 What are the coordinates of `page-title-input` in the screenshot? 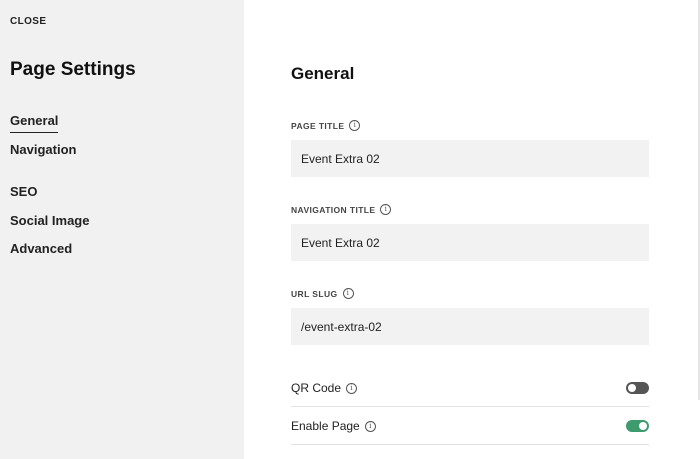 It's located at (470, 158).